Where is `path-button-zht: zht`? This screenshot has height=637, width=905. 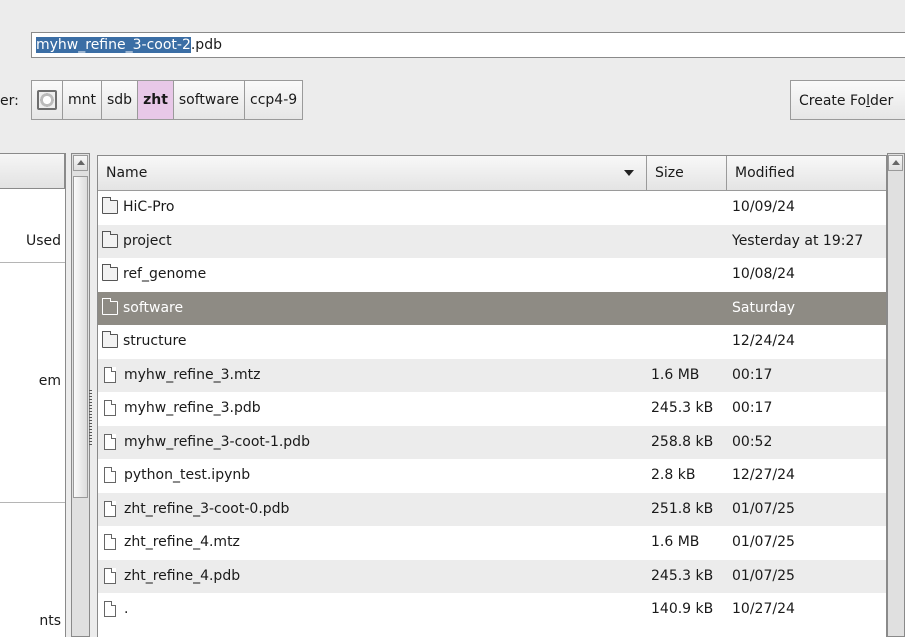 path-button-zht: zht is located at coordinates (155, 100).